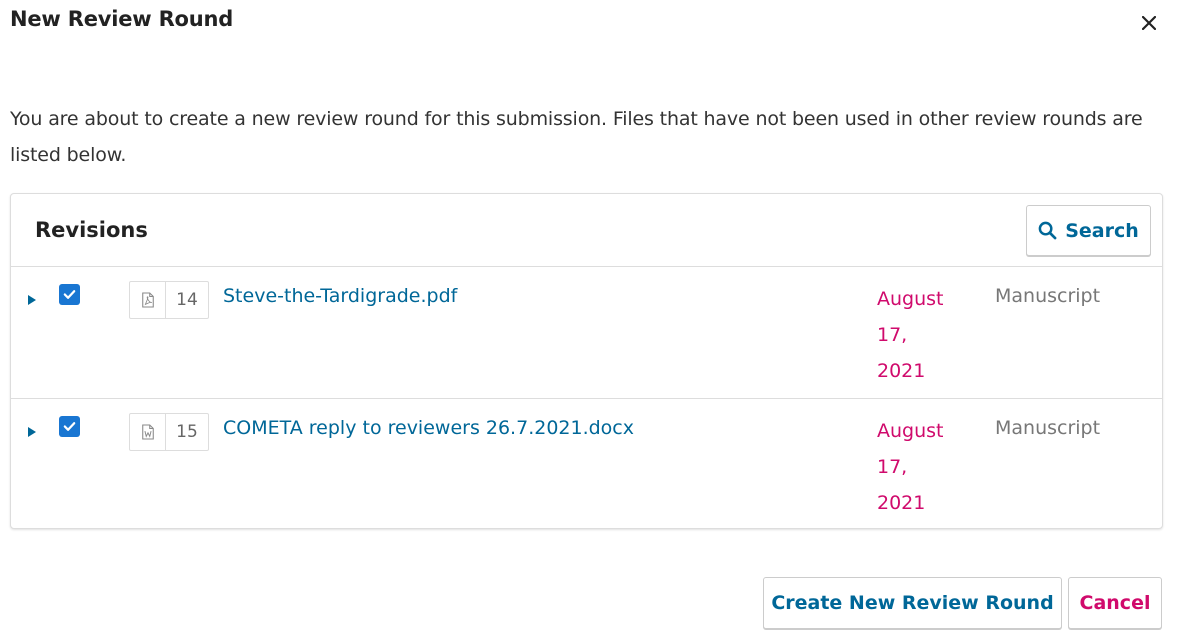 The image size is (1183, 644). I want to click on search-button: Search, so click(1088, 230).